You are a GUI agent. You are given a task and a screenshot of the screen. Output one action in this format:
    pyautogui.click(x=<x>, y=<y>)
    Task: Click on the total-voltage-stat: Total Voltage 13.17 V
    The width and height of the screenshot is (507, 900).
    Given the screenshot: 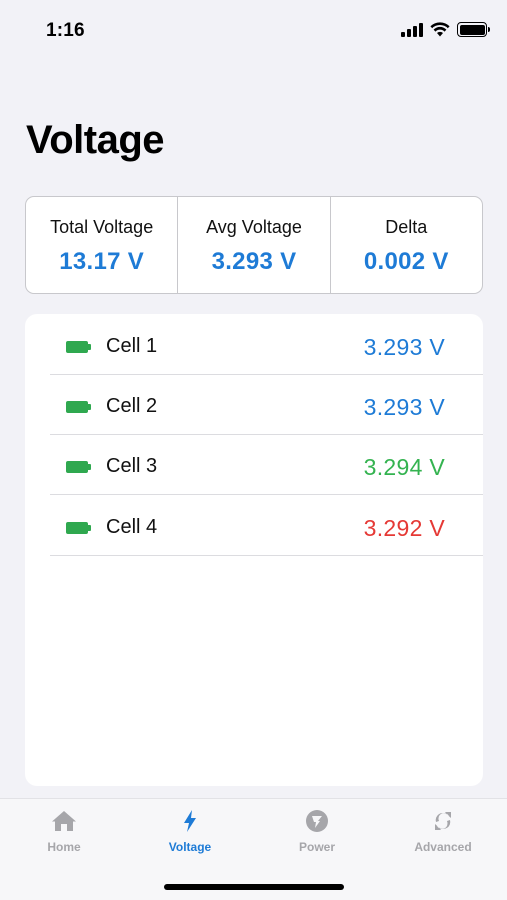 What is the action you would take?
    pyautogui.click(x=101, y=245)
    